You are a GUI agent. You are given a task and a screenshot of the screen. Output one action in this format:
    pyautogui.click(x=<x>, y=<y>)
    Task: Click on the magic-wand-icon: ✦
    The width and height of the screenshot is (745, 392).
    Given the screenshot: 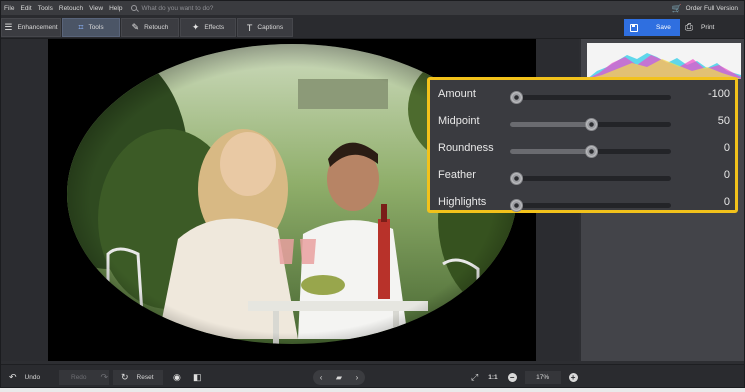 What is the action you would take?
    pyautogui.click(x=195, y=27)
    